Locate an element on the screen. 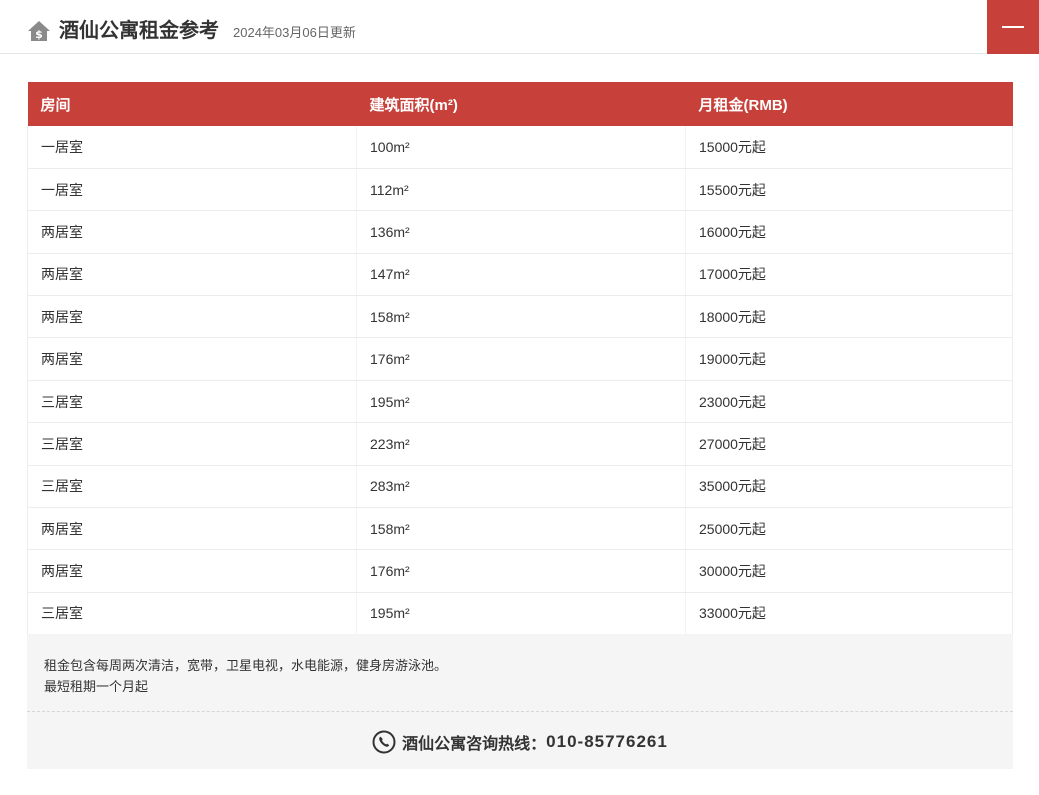 This screenshot has width=1039, height=795. table-row: 两居室 136m² 16000元起 is located at coordinates (520, 232).